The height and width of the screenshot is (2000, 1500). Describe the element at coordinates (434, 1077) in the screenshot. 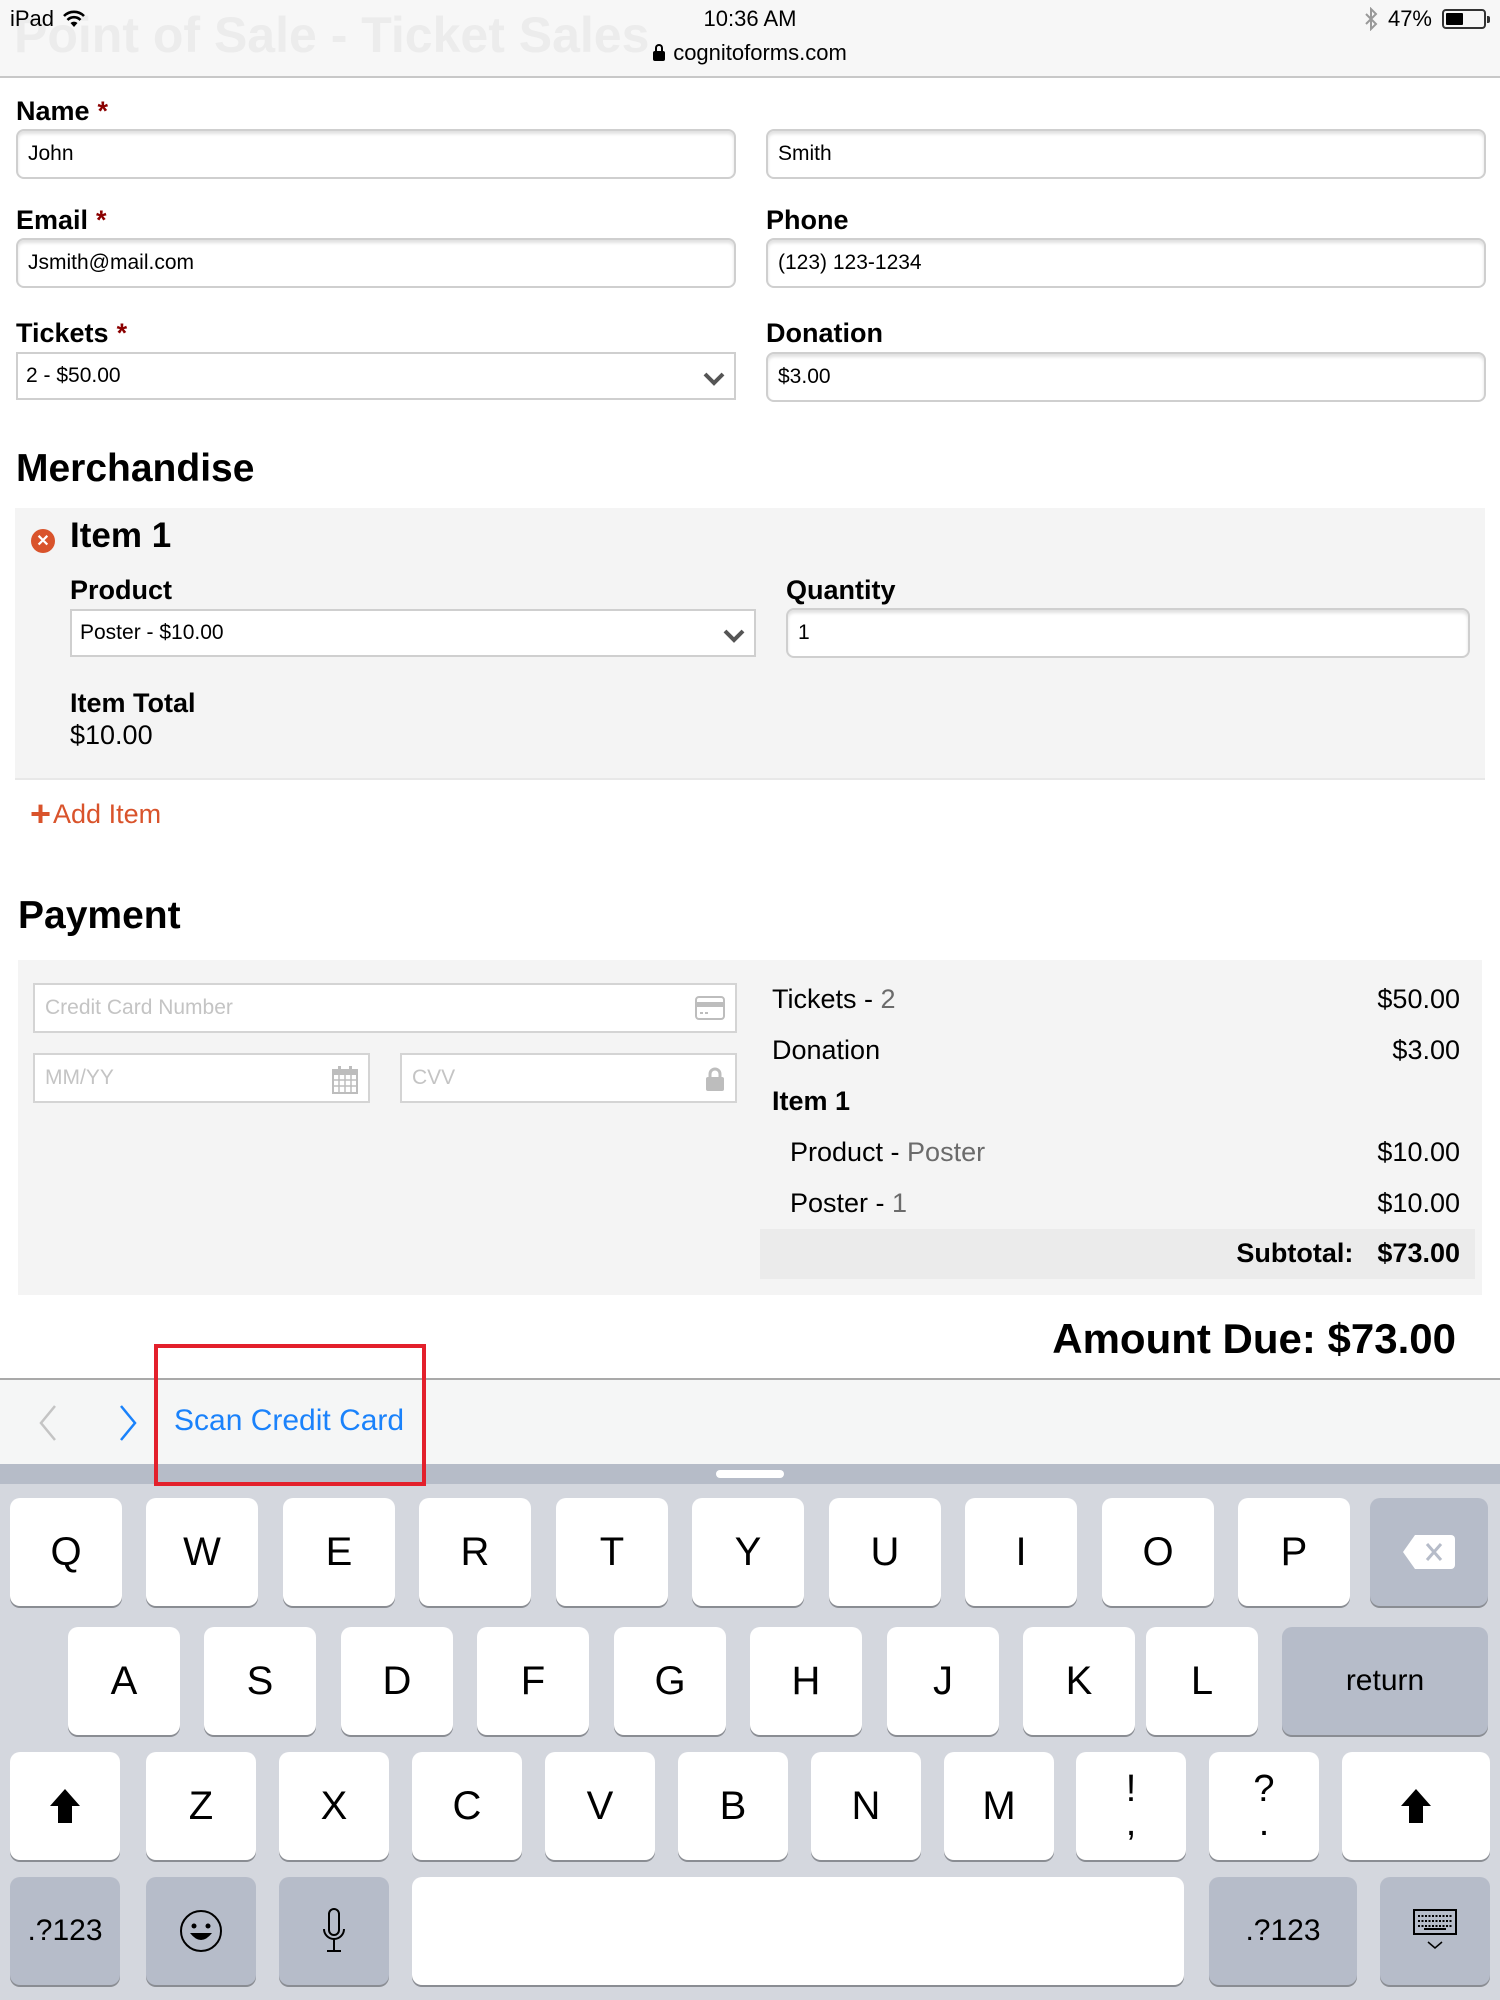

I see `cvv-placeholder: CVV` at that location.